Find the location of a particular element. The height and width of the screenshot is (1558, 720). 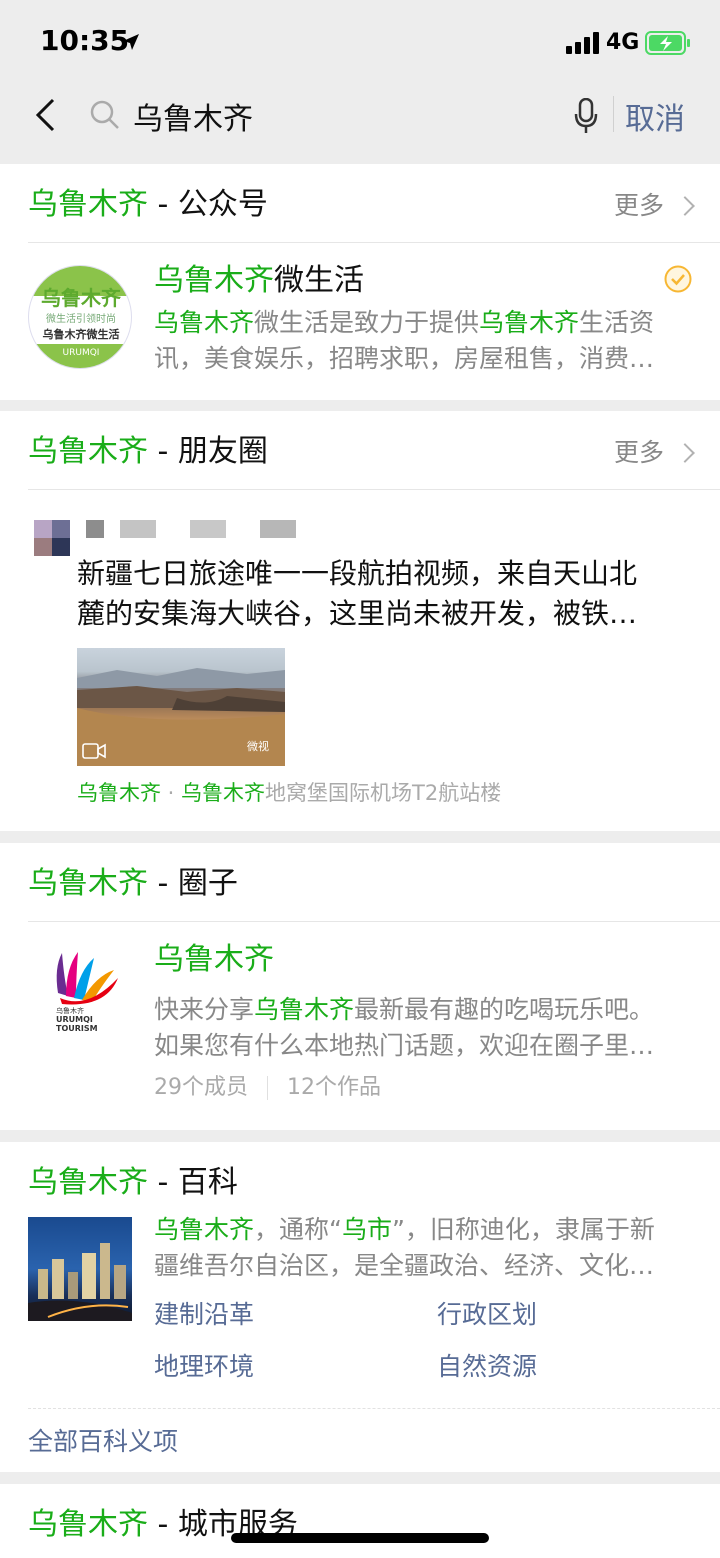

city-service-section: 乌鲁木齐 - 城市服务 is located at coordinates (360, 1521).